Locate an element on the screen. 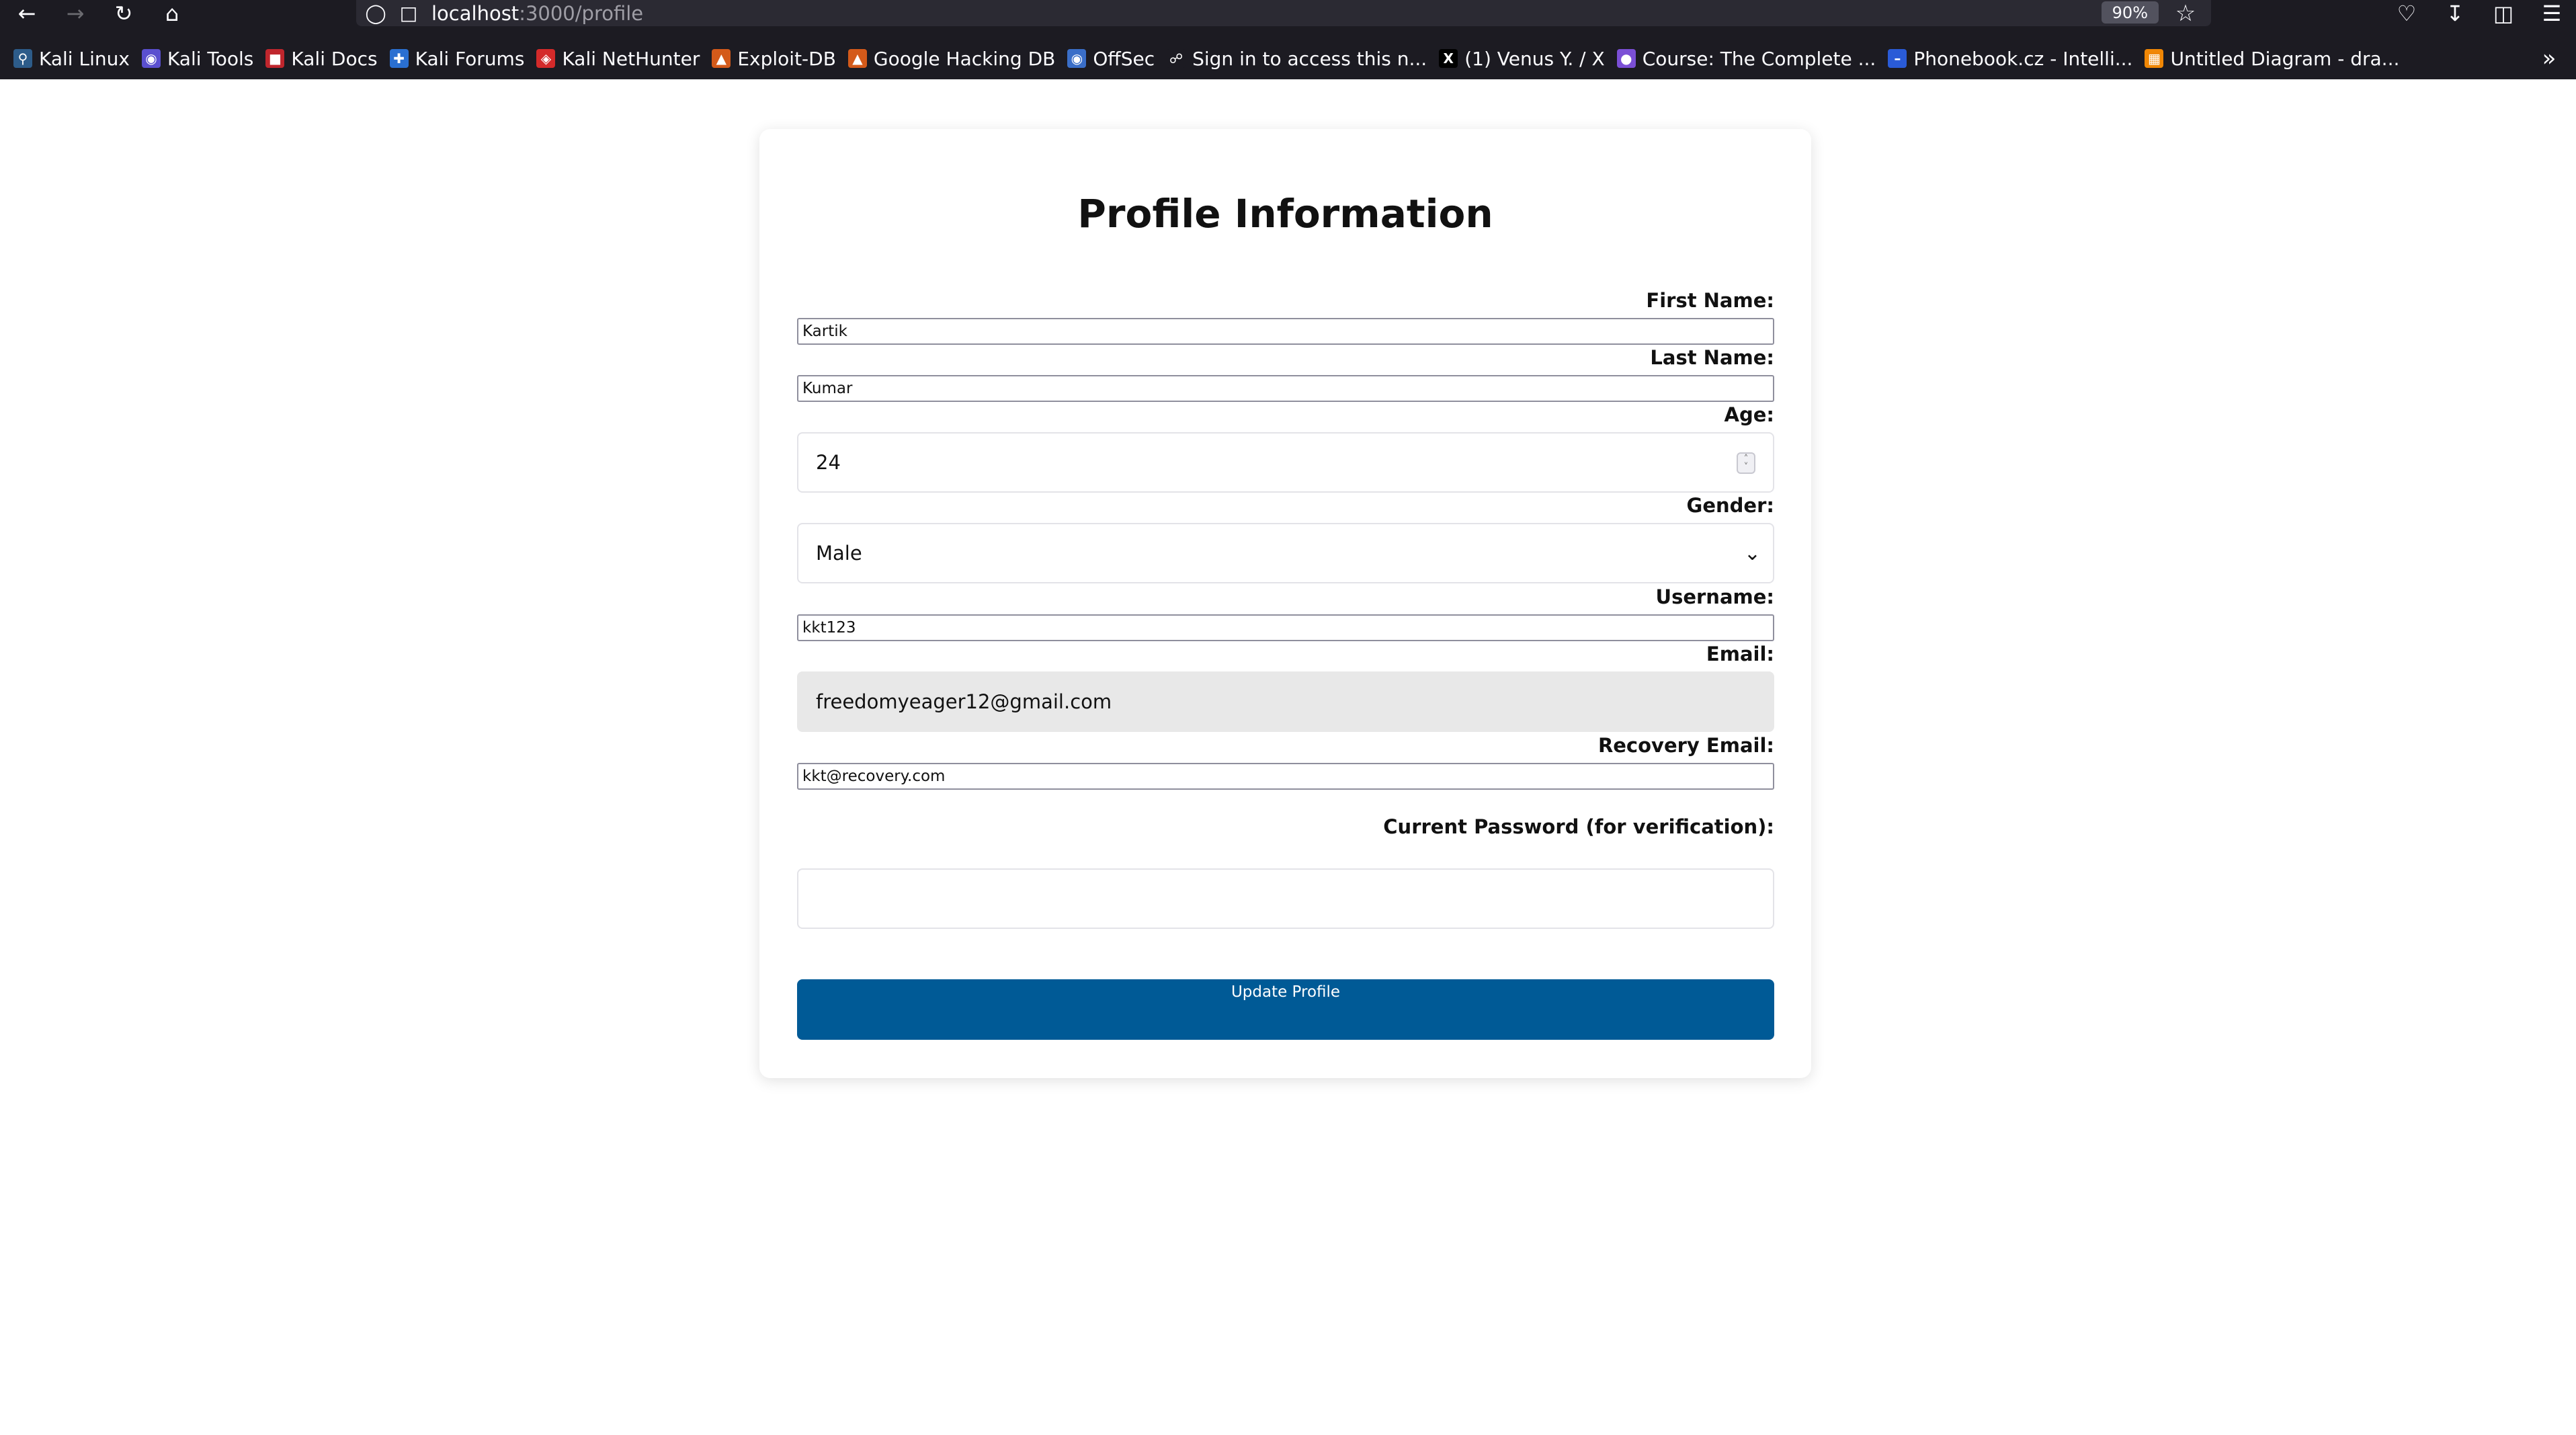 The width and height of the screenshot is (2576, 1435). bookmark-item: ⚲ Kali Linux is located at coordinates (73, 58).